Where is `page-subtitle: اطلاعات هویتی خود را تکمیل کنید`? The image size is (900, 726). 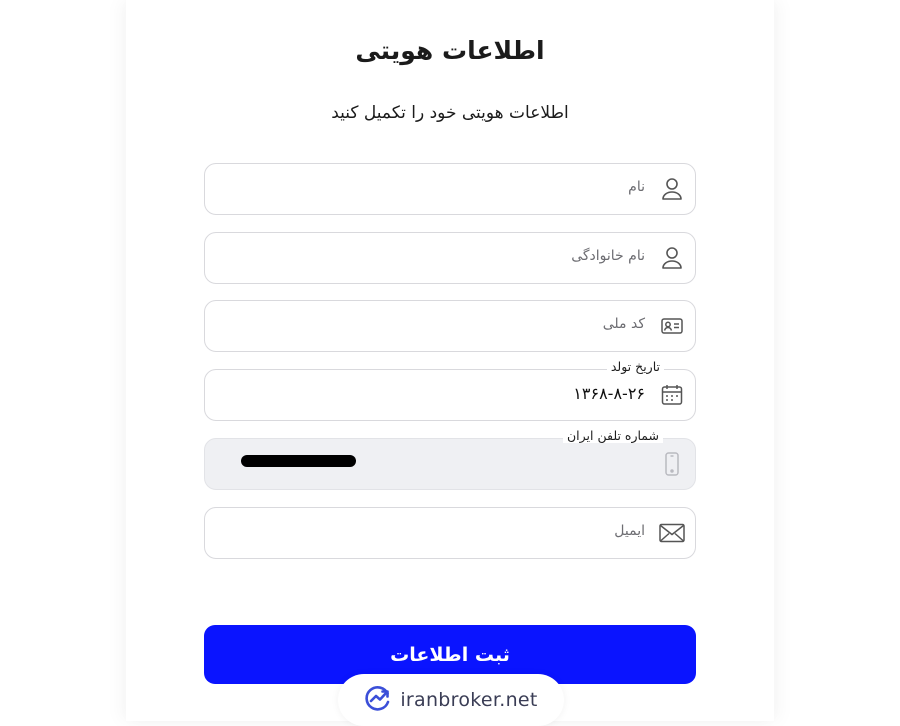 page-subtitle: اطلاعات هویتی خود را تکمیل کنید is located at coordinates (450, 113).